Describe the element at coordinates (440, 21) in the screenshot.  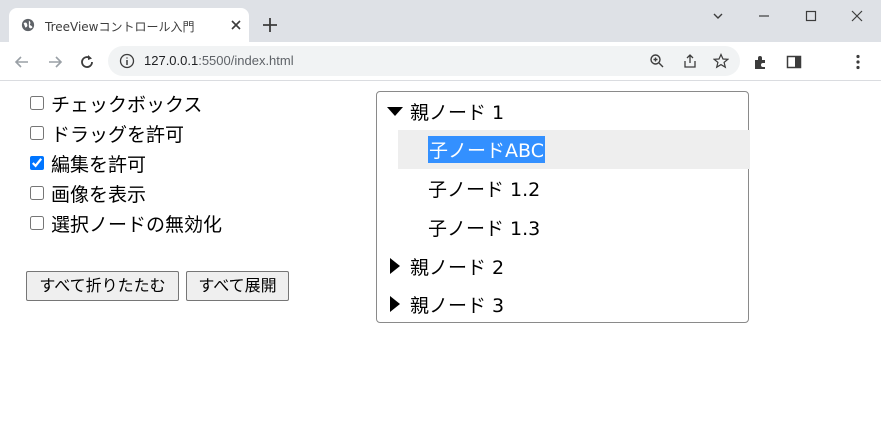
I see `browser-titlebar: TreeViewコントロール入門` at that location.